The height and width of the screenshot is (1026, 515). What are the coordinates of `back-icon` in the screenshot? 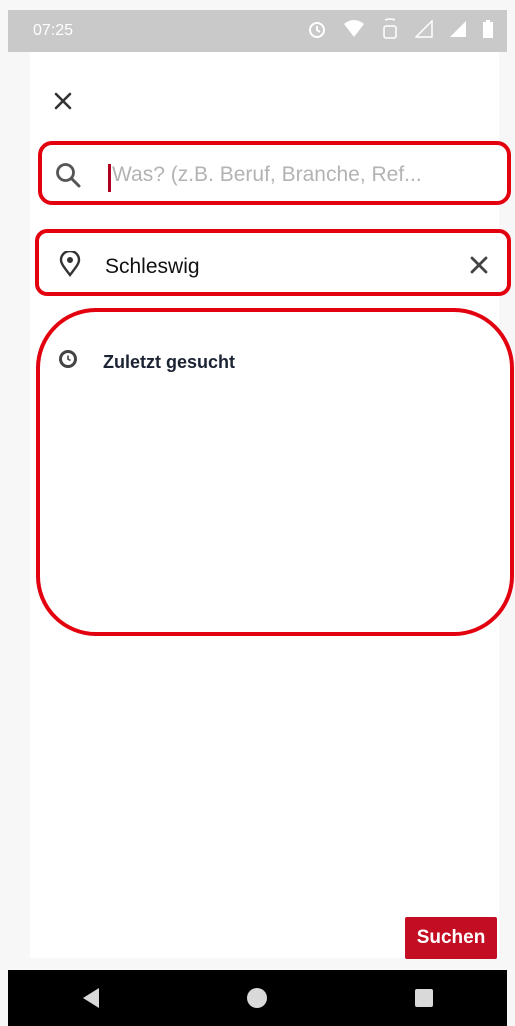 It's located at (91, 998).